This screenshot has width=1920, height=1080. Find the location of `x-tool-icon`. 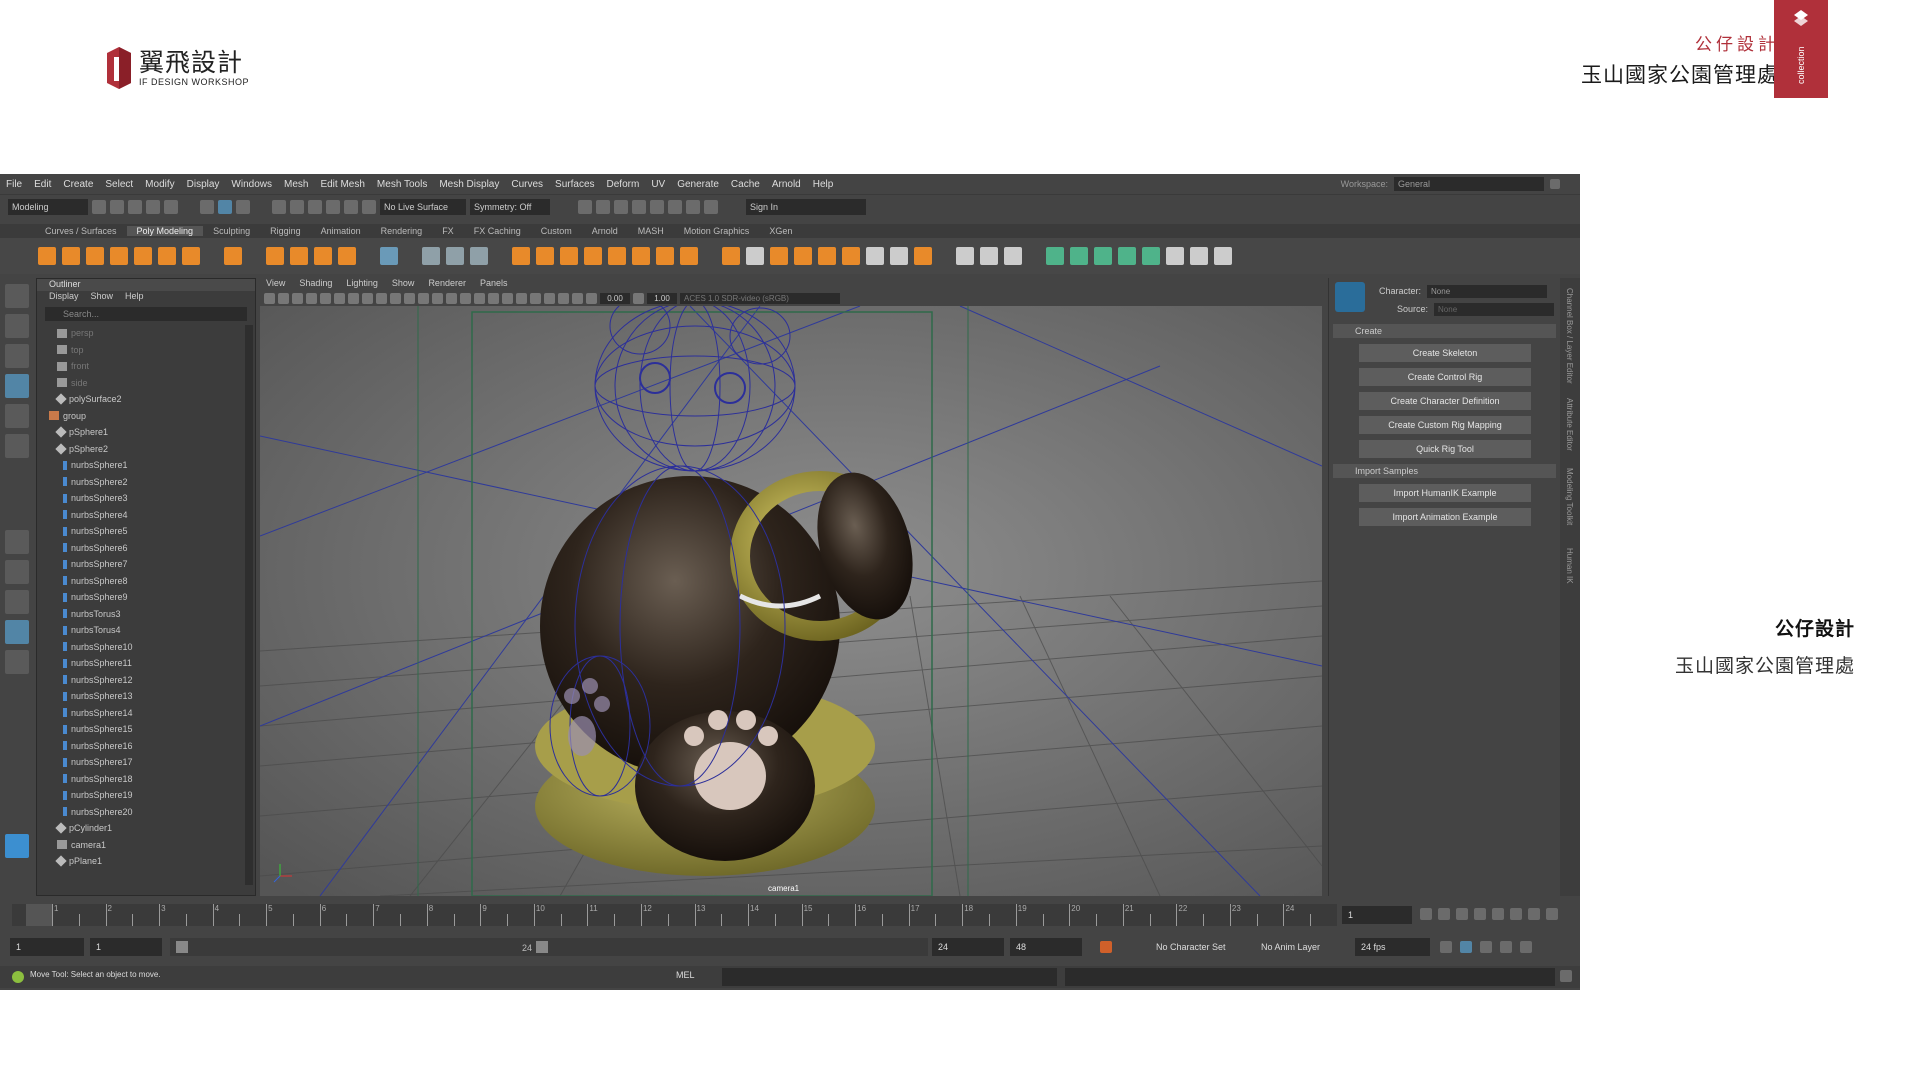

x-tool-icon is located at coordinates (1223, 256).